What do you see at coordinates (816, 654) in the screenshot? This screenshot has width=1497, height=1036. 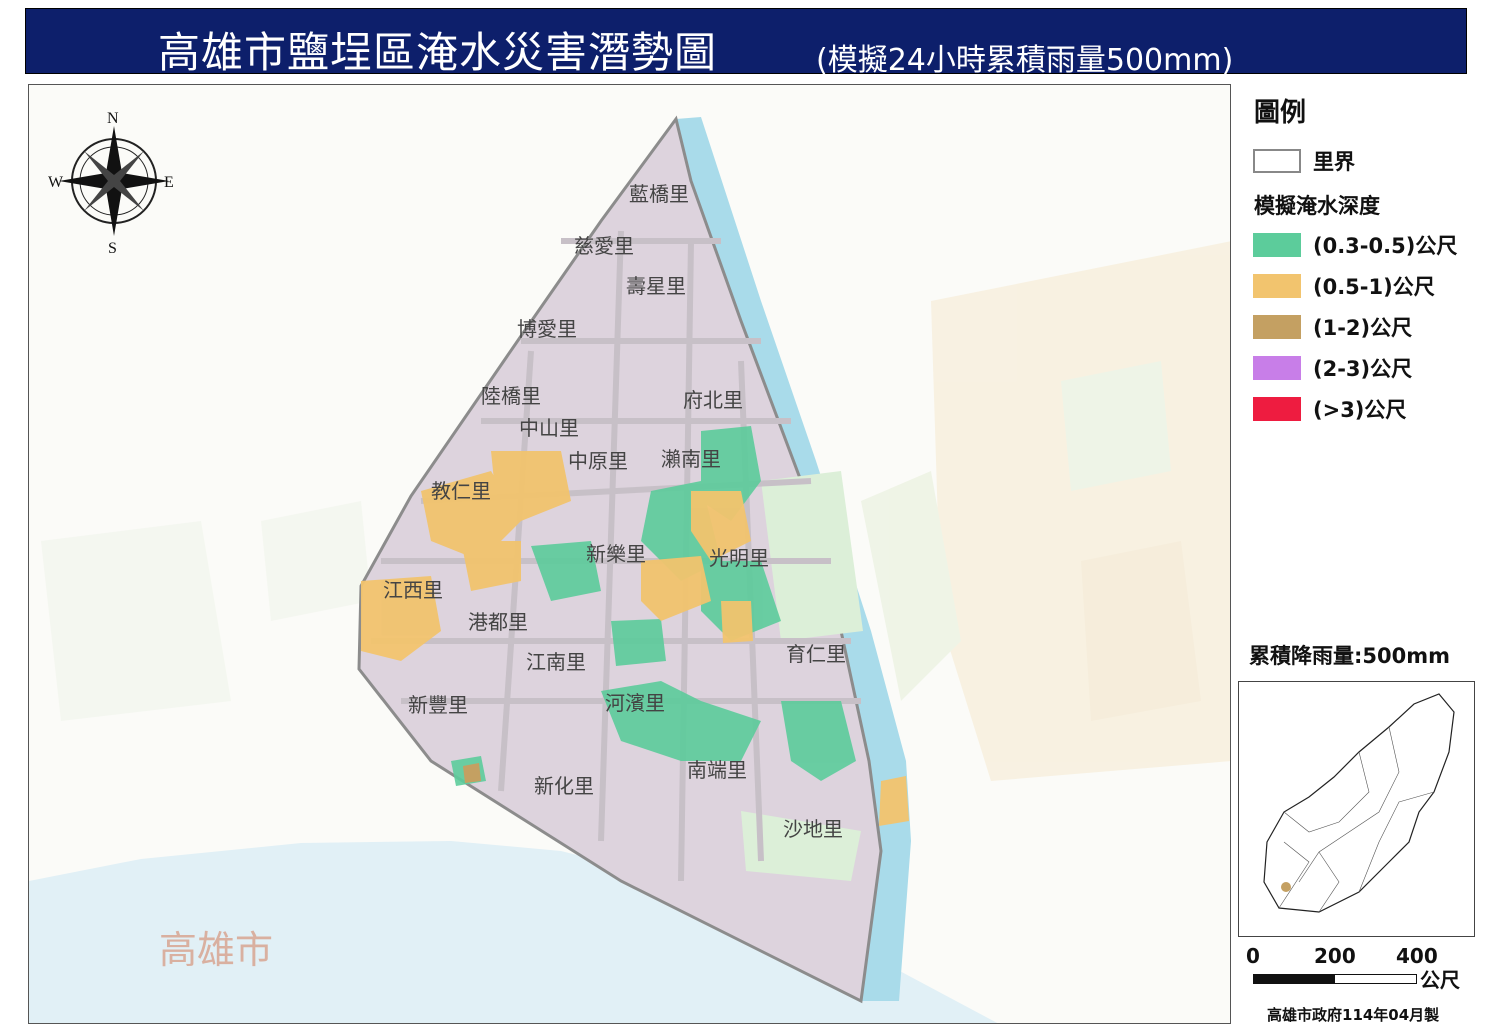 I see `village-label: 育仁里` at bounding box center [816, 654].